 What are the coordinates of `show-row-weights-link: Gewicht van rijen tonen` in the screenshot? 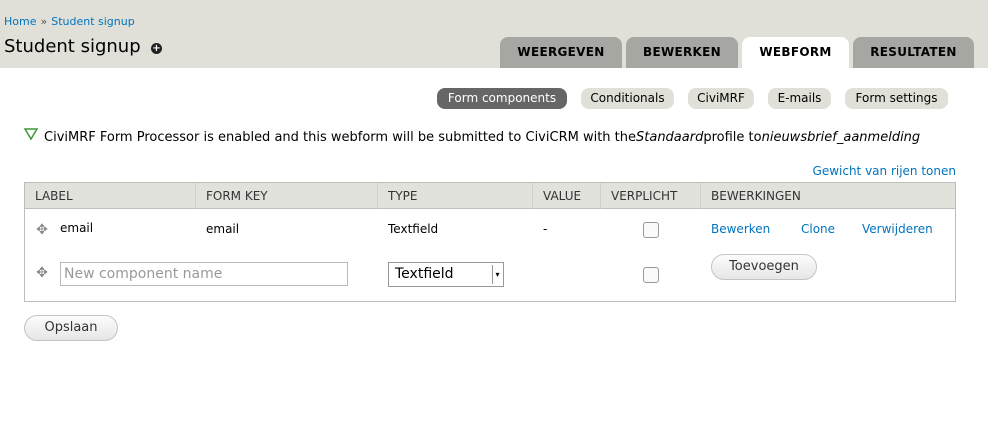 It's located at (884, 171).